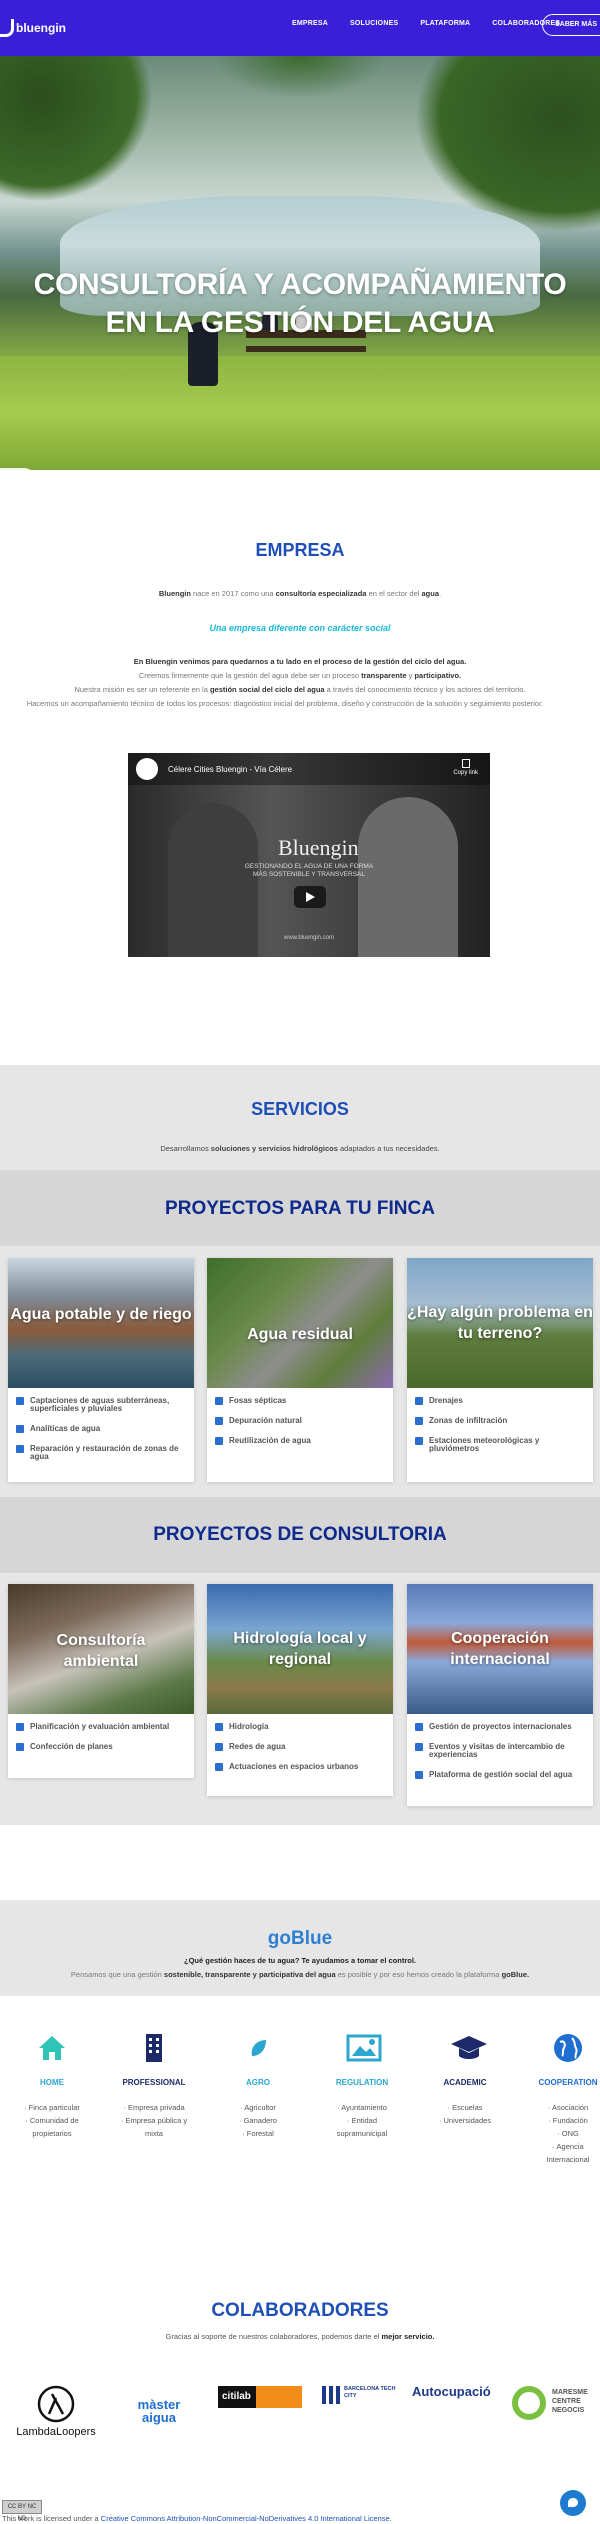  I want to click on logo-lambdaloopers: LambdaLoopers, so click(56, 2411).